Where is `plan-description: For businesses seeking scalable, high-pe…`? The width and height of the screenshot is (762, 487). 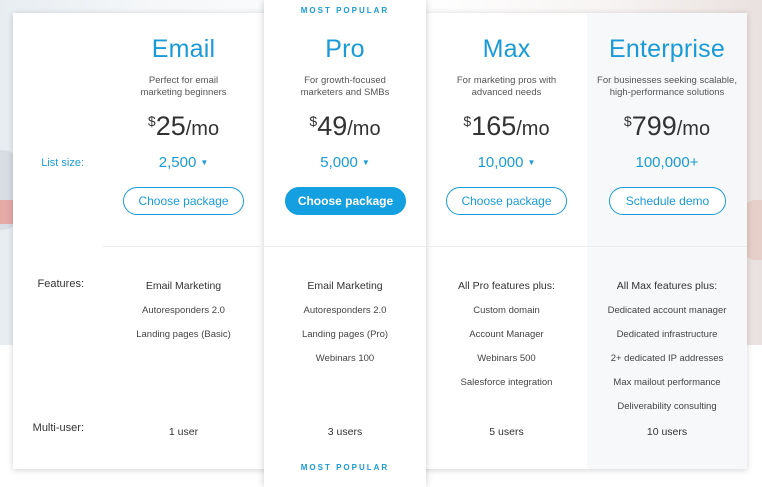 plan-description: For businesses seeking scalable, high-pe… is located at coordinates (667, 86).